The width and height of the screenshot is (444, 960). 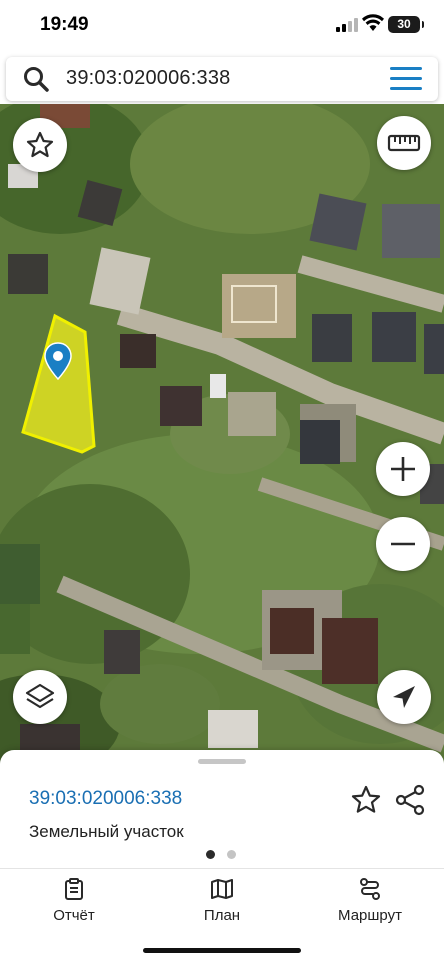 I want to click on status-bar: 19:49 30, so click(x=222, y=26).